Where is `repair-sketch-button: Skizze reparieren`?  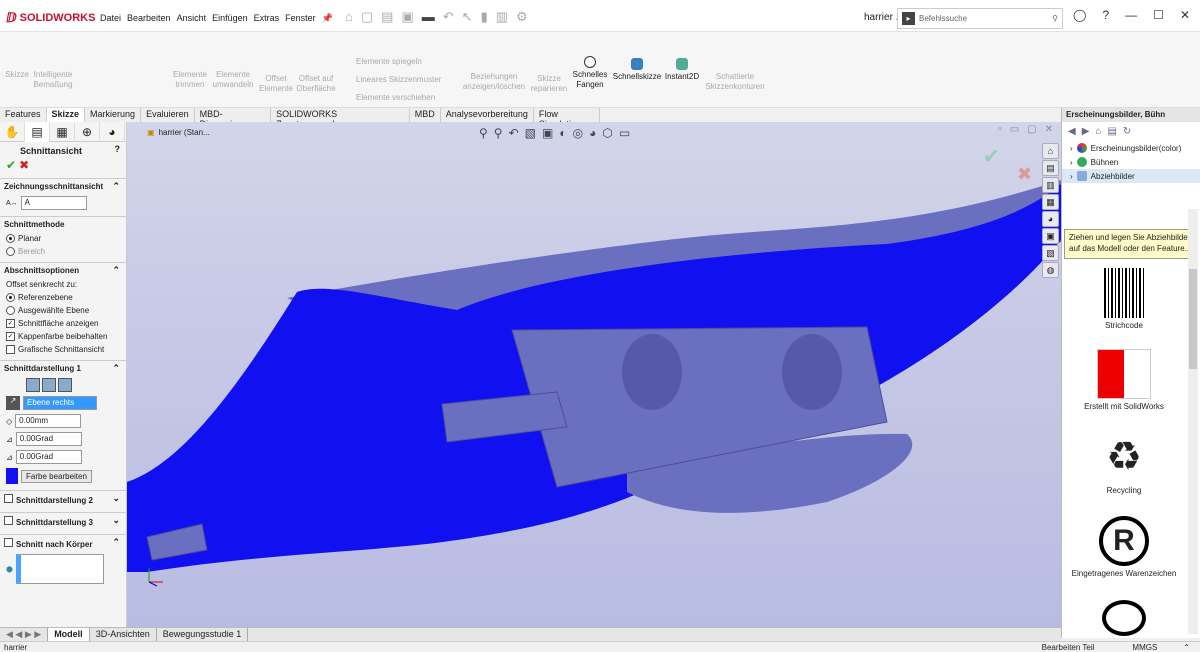
repair-sketch-button: Skizze reparieren is located at coordinates (549, 84).